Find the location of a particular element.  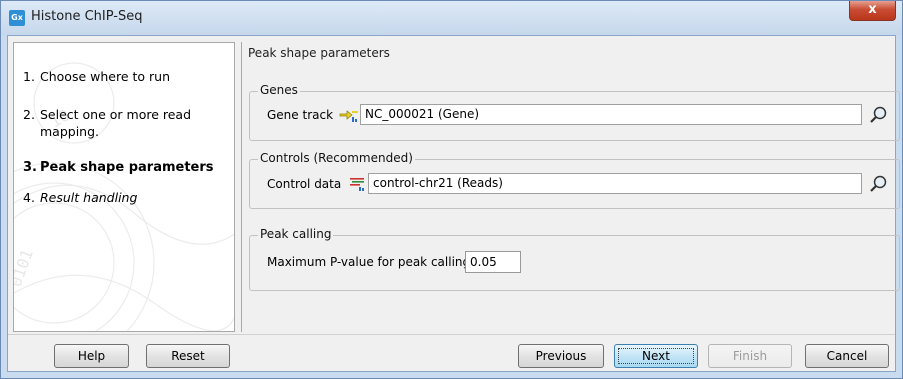

step-label: Result handling is located at coordinates (89, 197).